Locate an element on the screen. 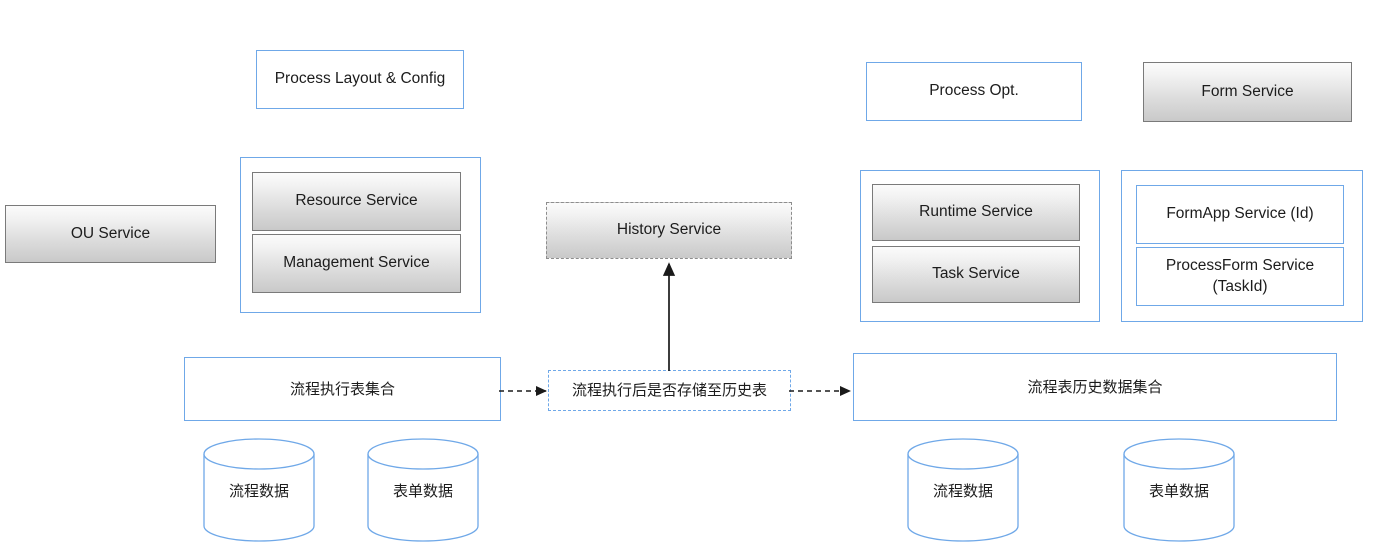 The height and width of the screenshot is (556, 1382). node-label: History Service is located at coordinates (669, 230).